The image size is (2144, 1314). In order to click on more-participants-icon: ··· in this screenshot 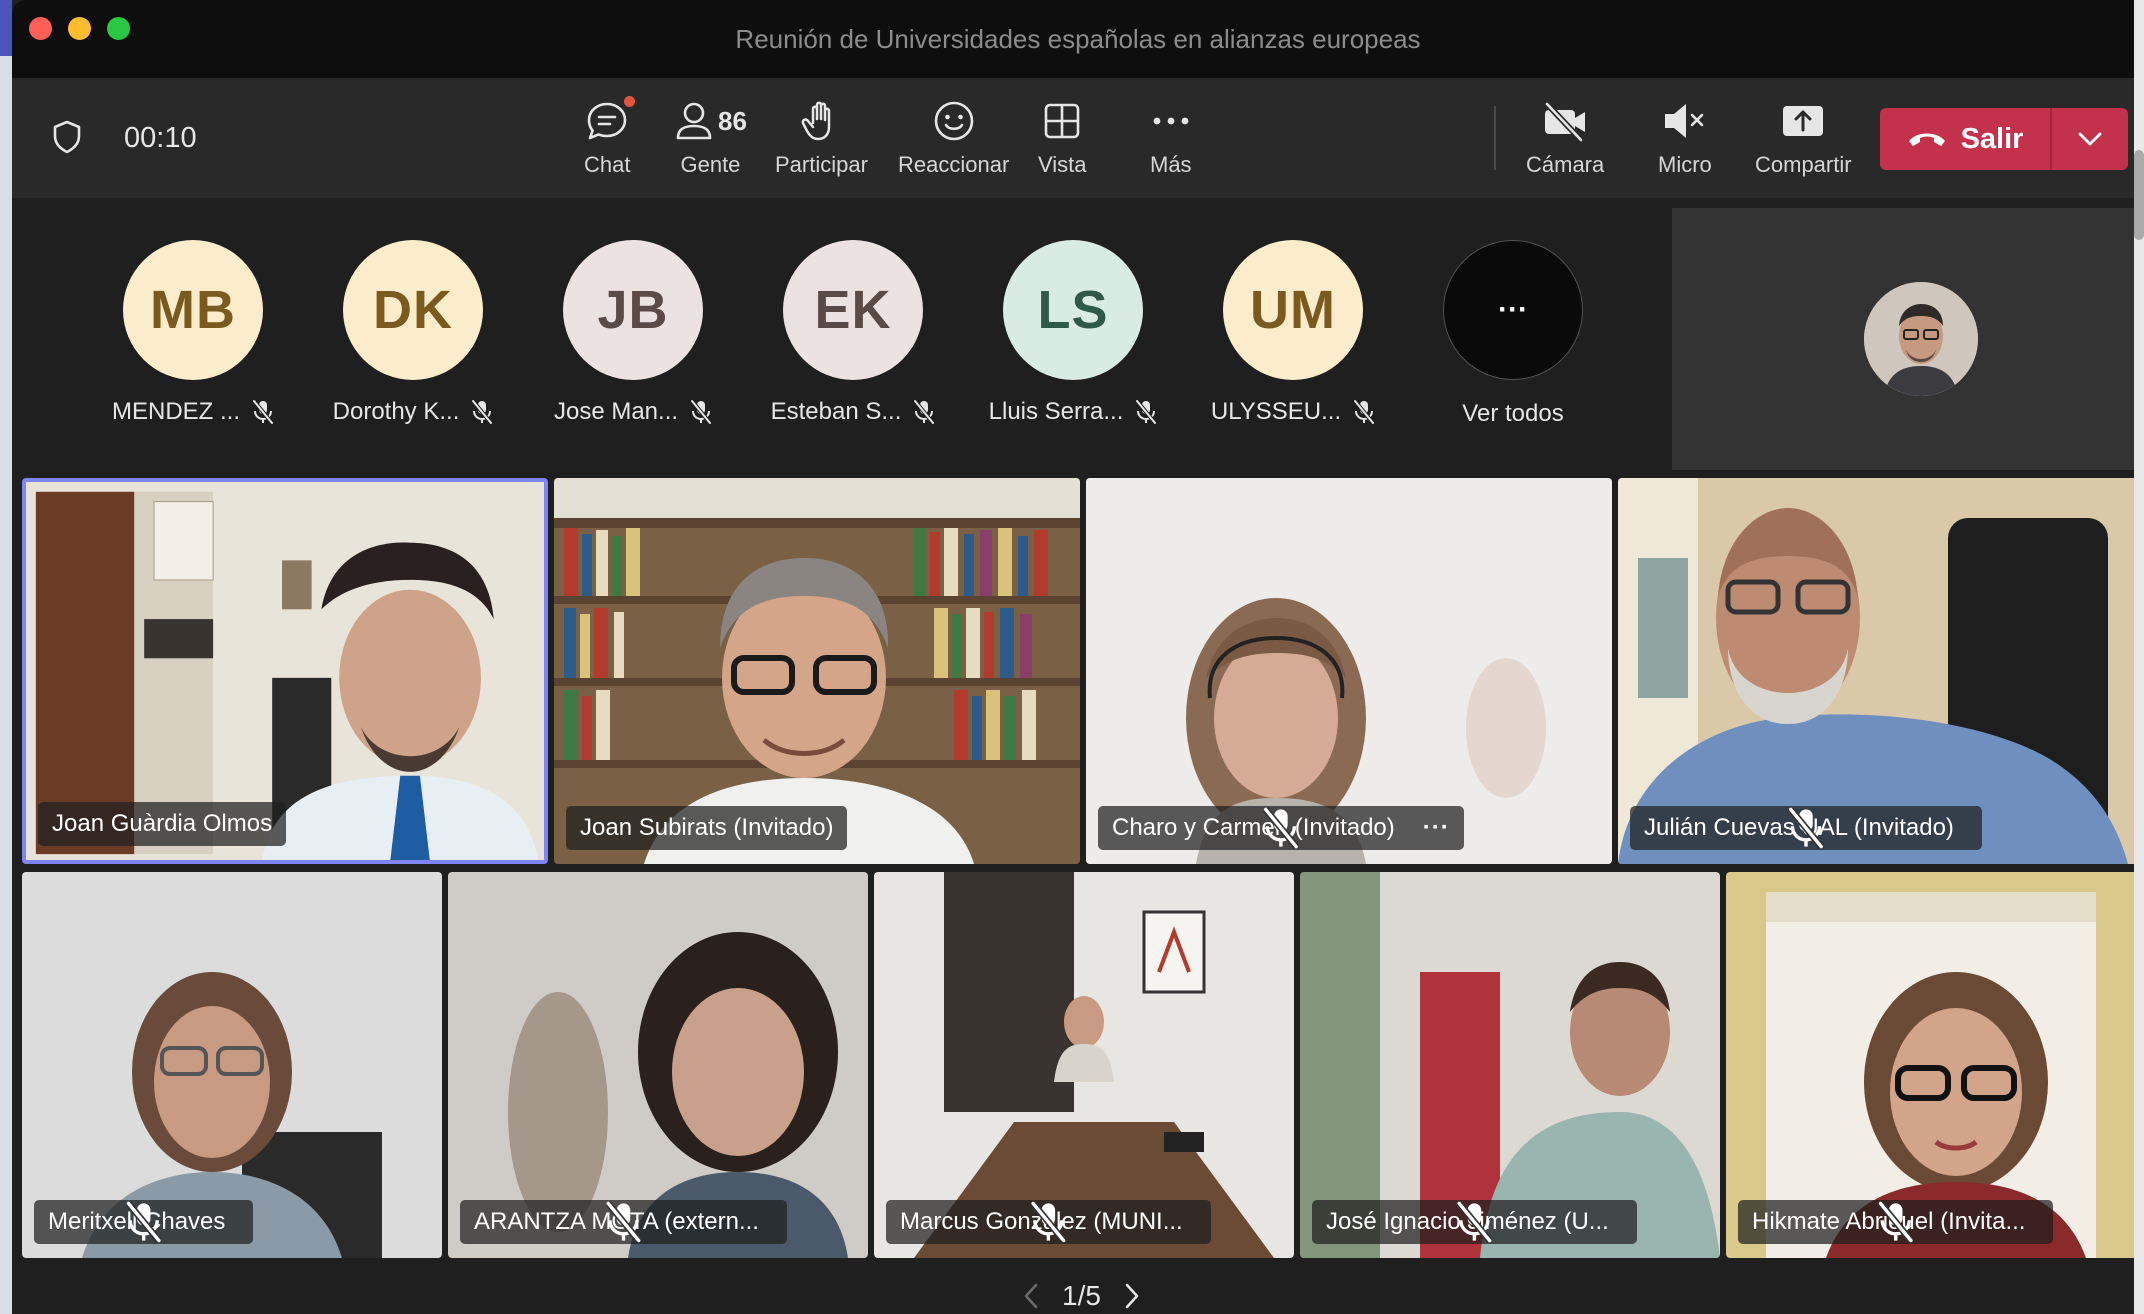, I will do `click(1513, 310)`.